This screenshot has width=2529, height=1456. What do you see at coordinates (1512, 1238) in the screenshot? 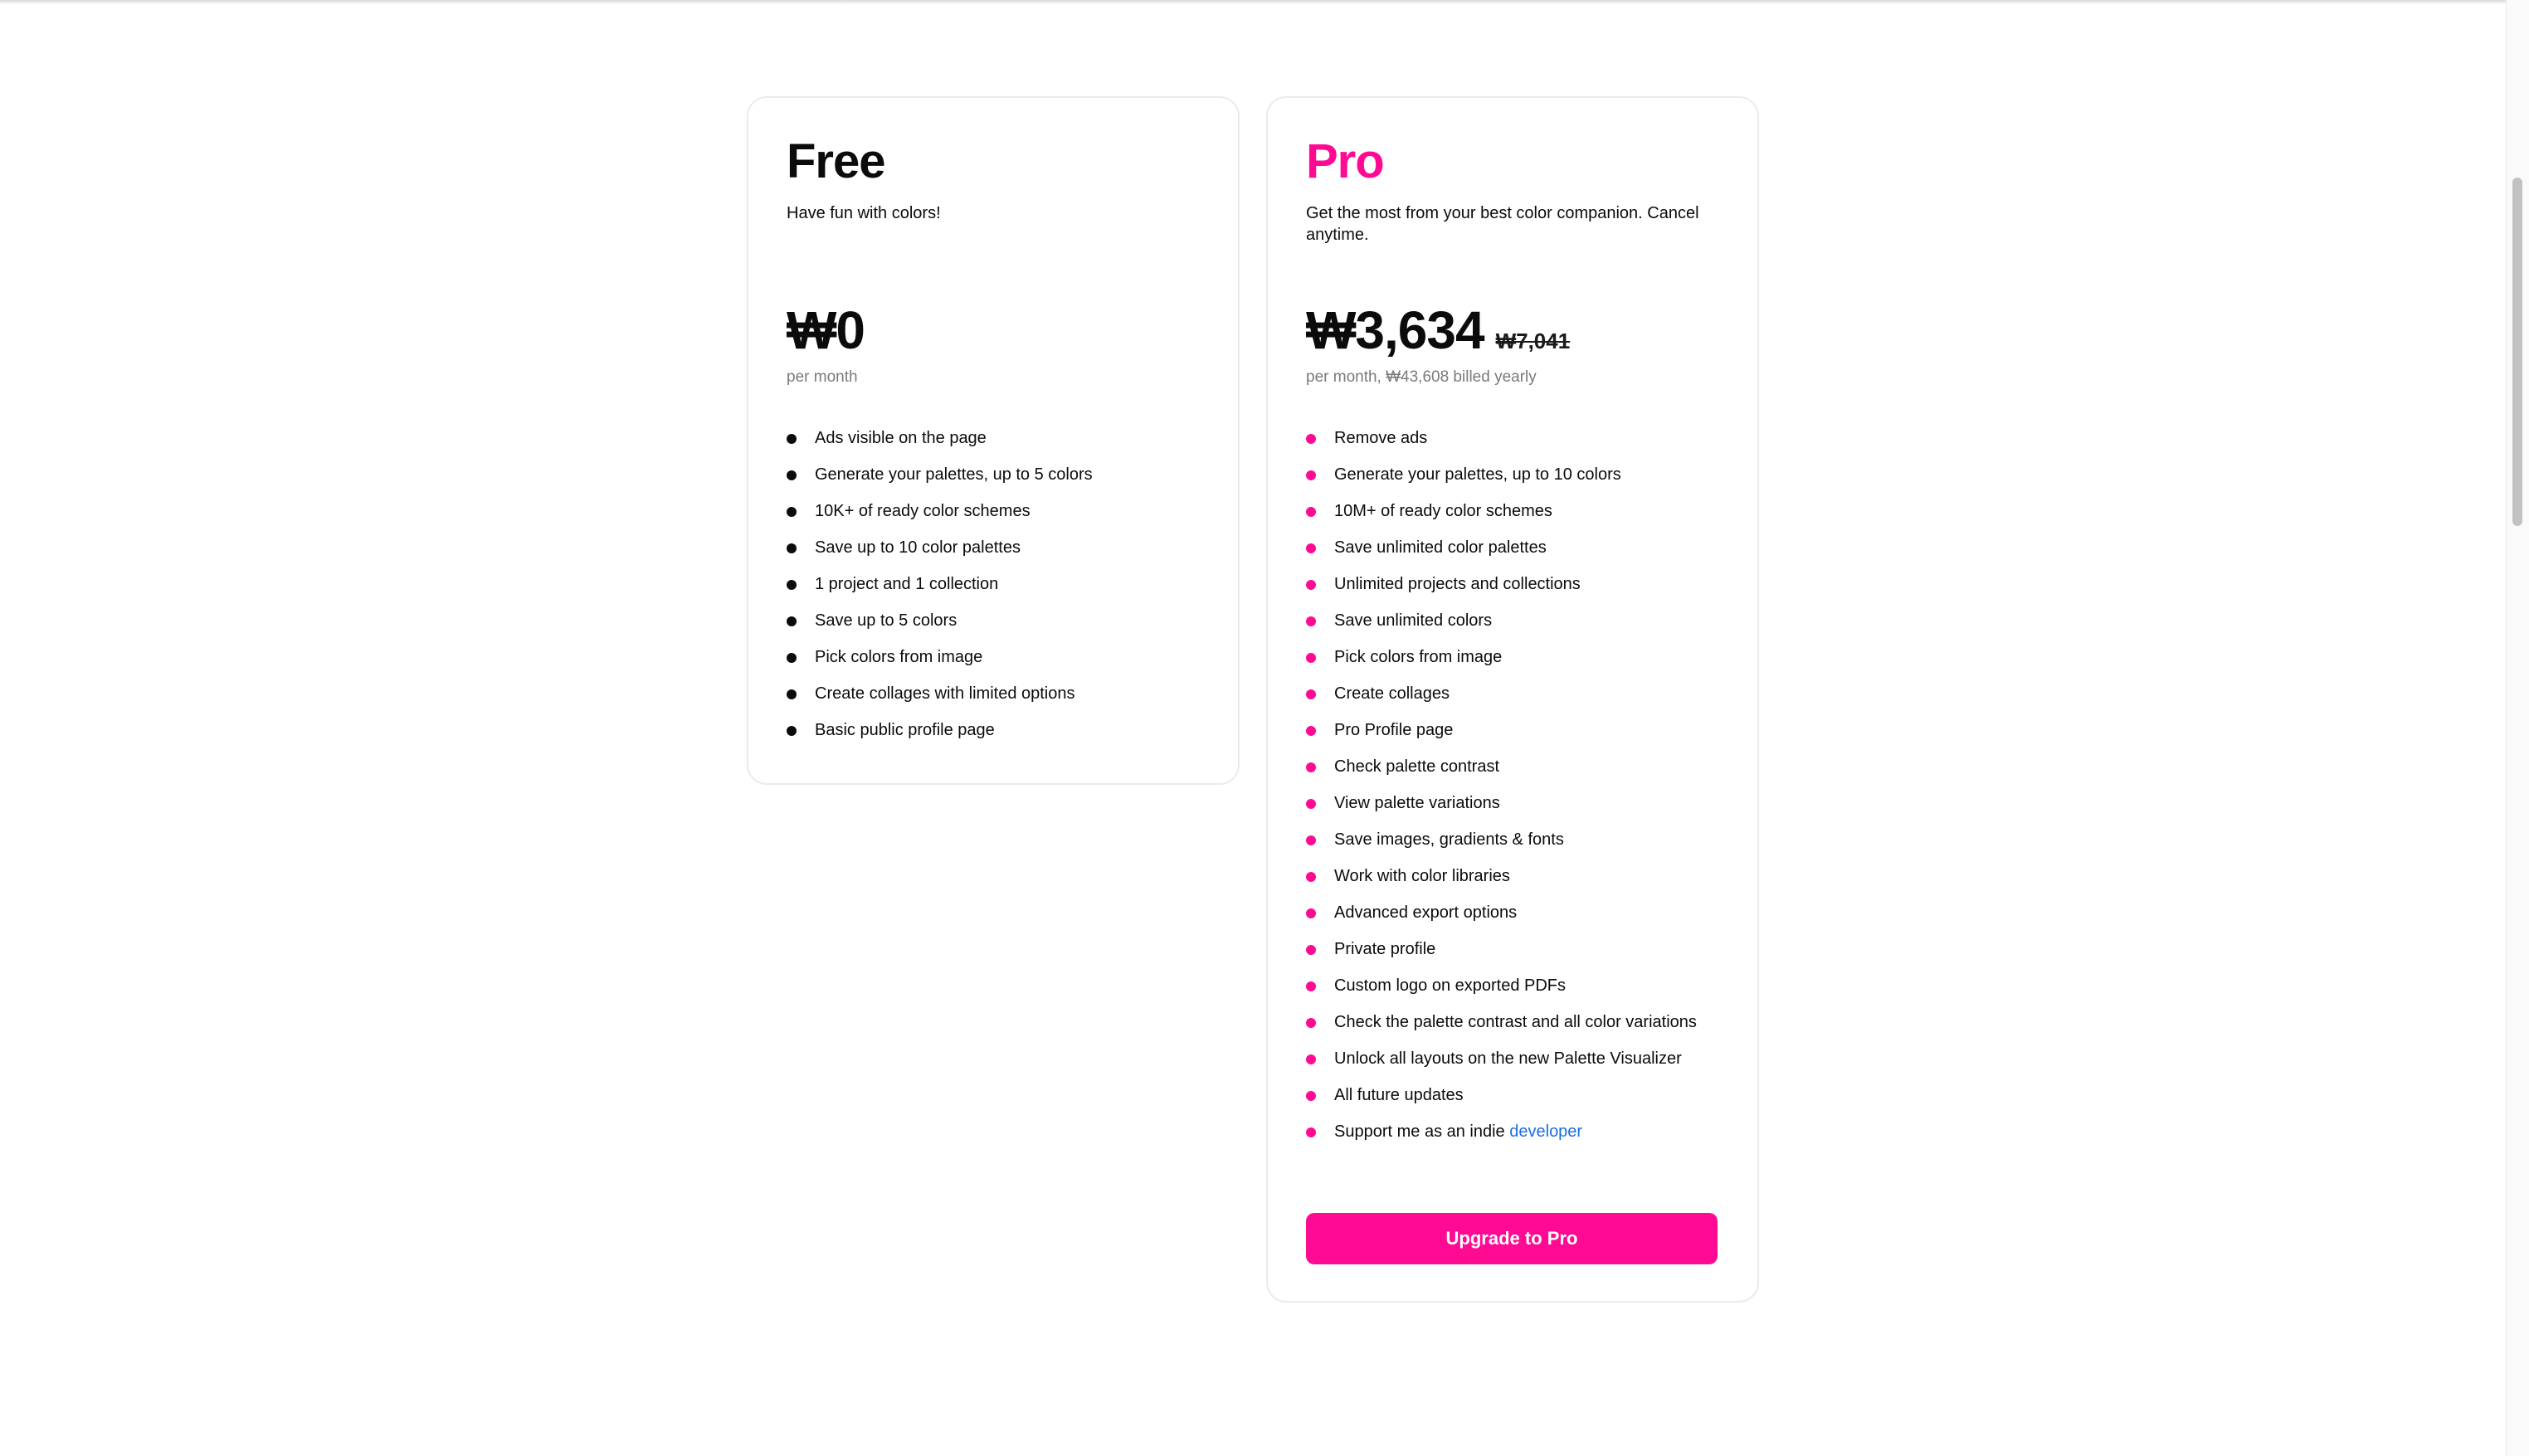
I see `upgrade-to-pro-button: Upgrade to Pro` at bounding box center [1512, 1238].